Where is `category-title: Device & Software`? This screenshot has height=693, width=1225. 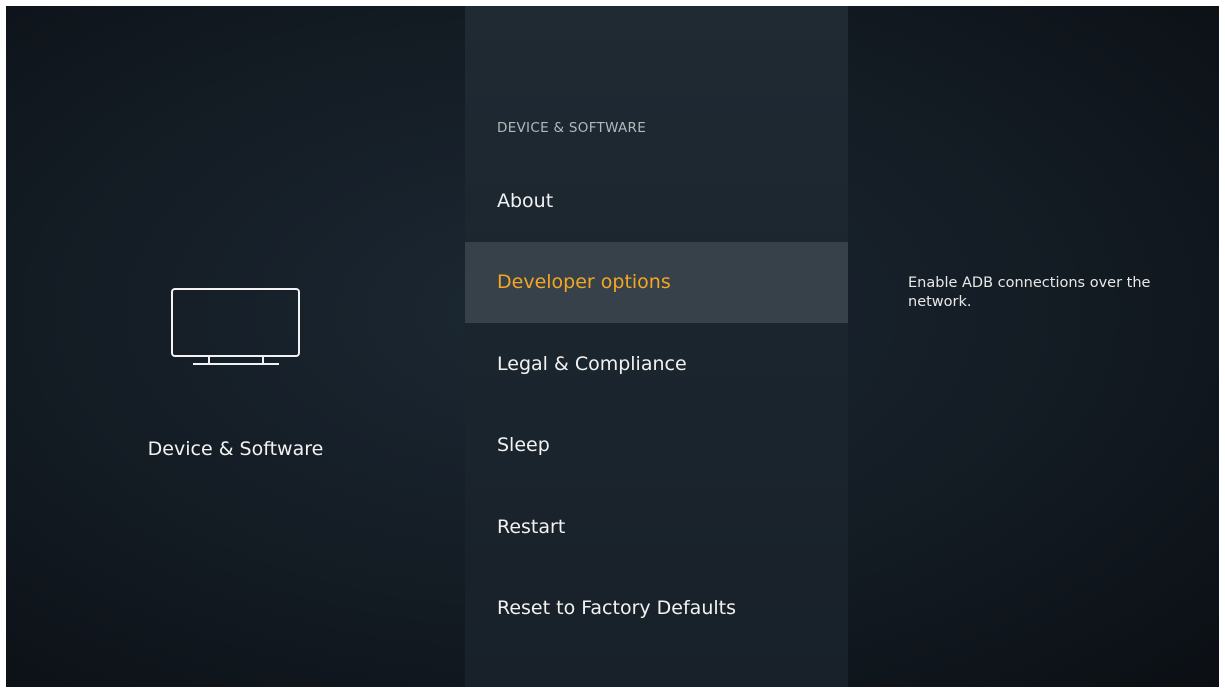 category-title: Device & Software is located at coordinates (235, 449).